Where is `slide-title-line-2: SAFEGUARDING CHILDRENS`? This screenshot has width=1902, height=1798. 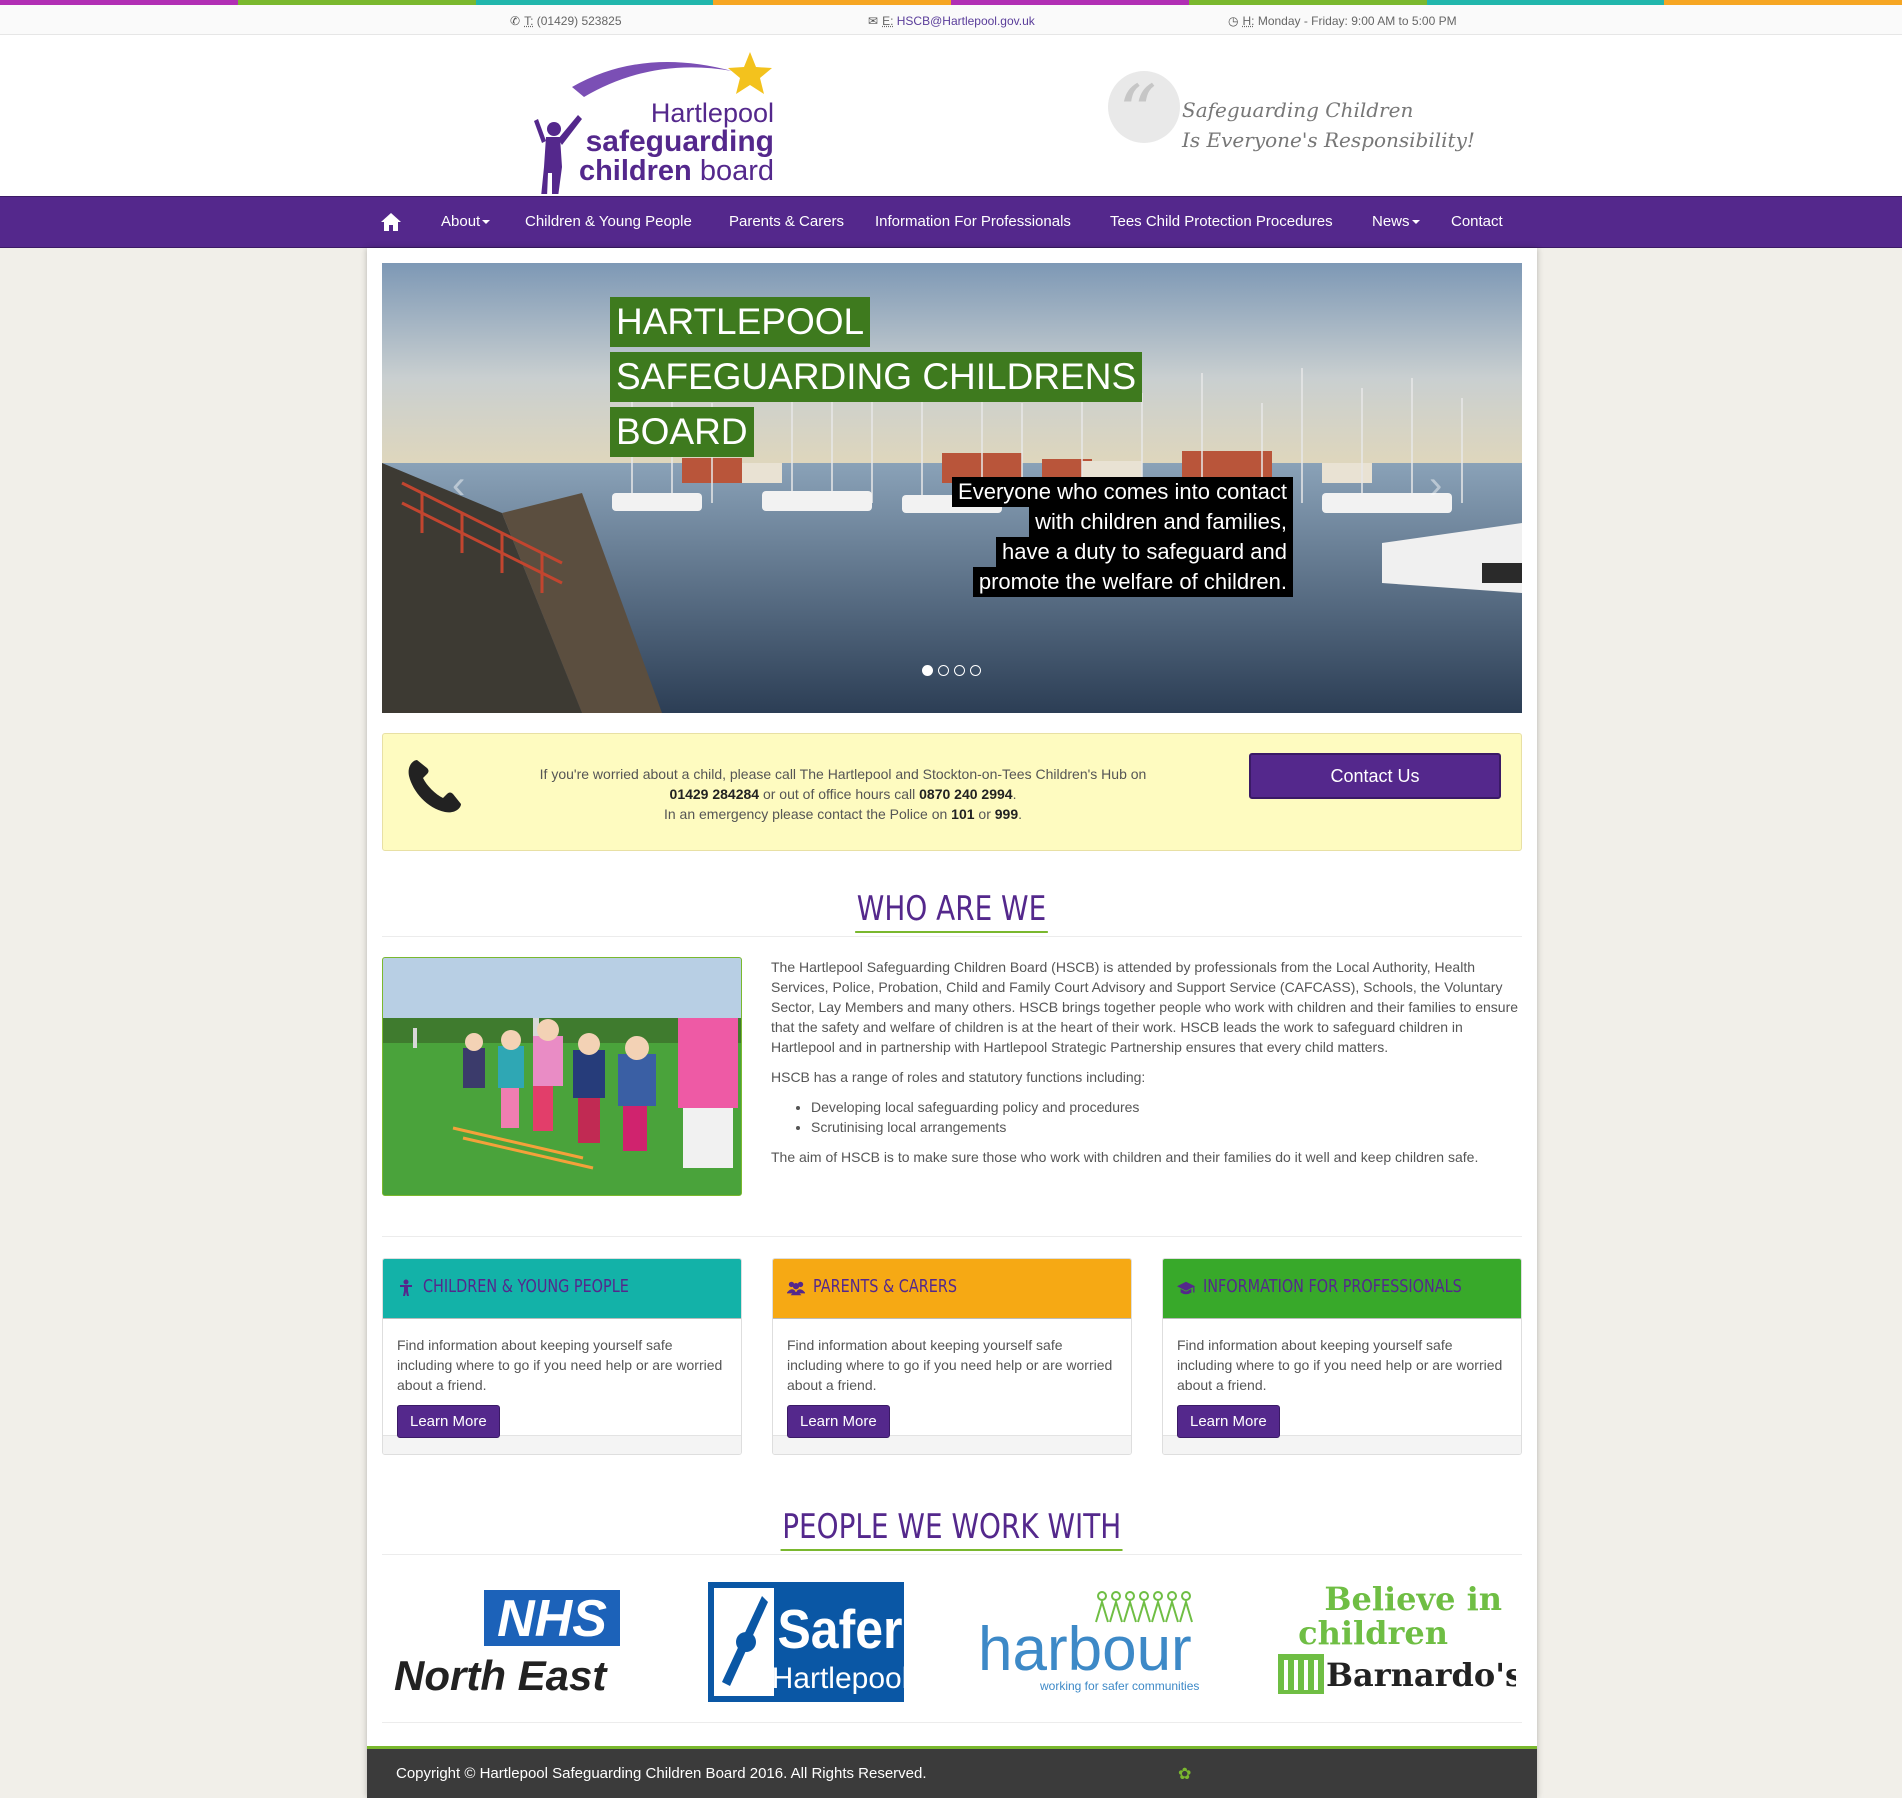 slide-title-line-2: SAFEGUARDING CHILDRENS is located at coordinates (876, 377).